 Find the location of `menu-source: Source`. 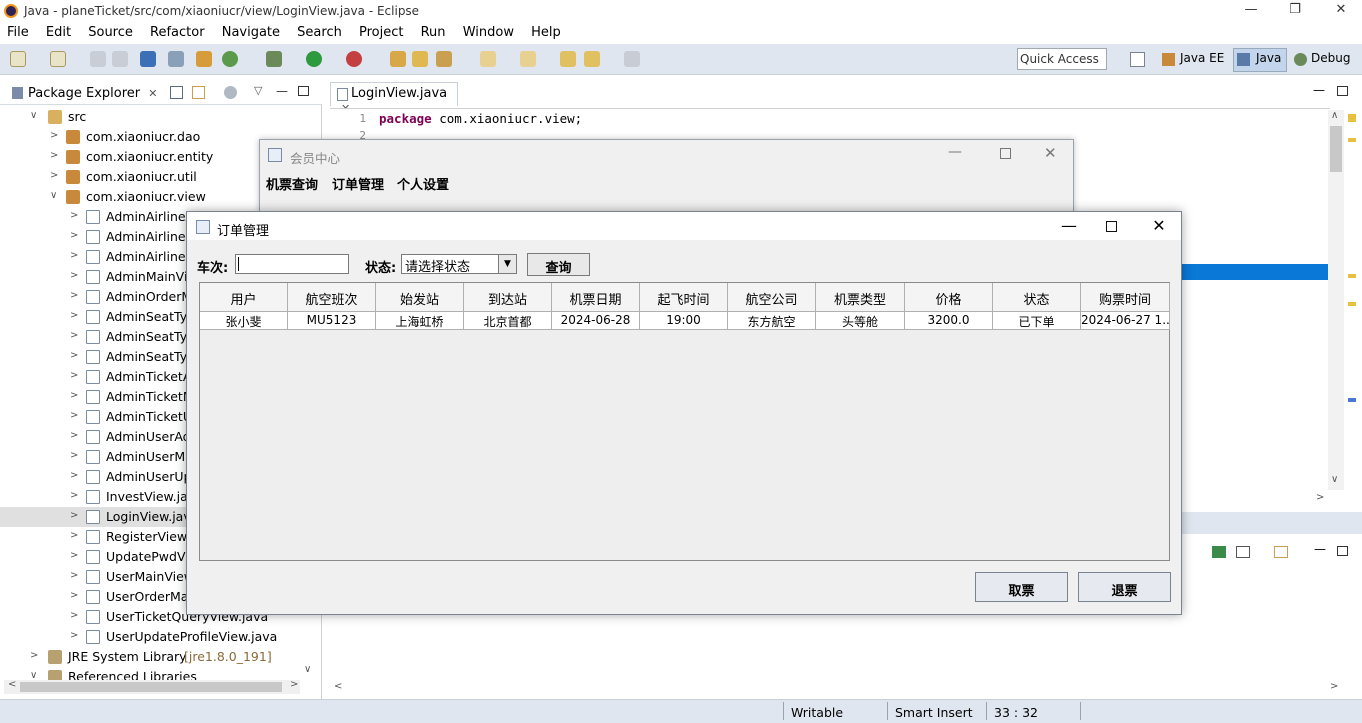

menu-source: Source is located at coordinates (110, 31).